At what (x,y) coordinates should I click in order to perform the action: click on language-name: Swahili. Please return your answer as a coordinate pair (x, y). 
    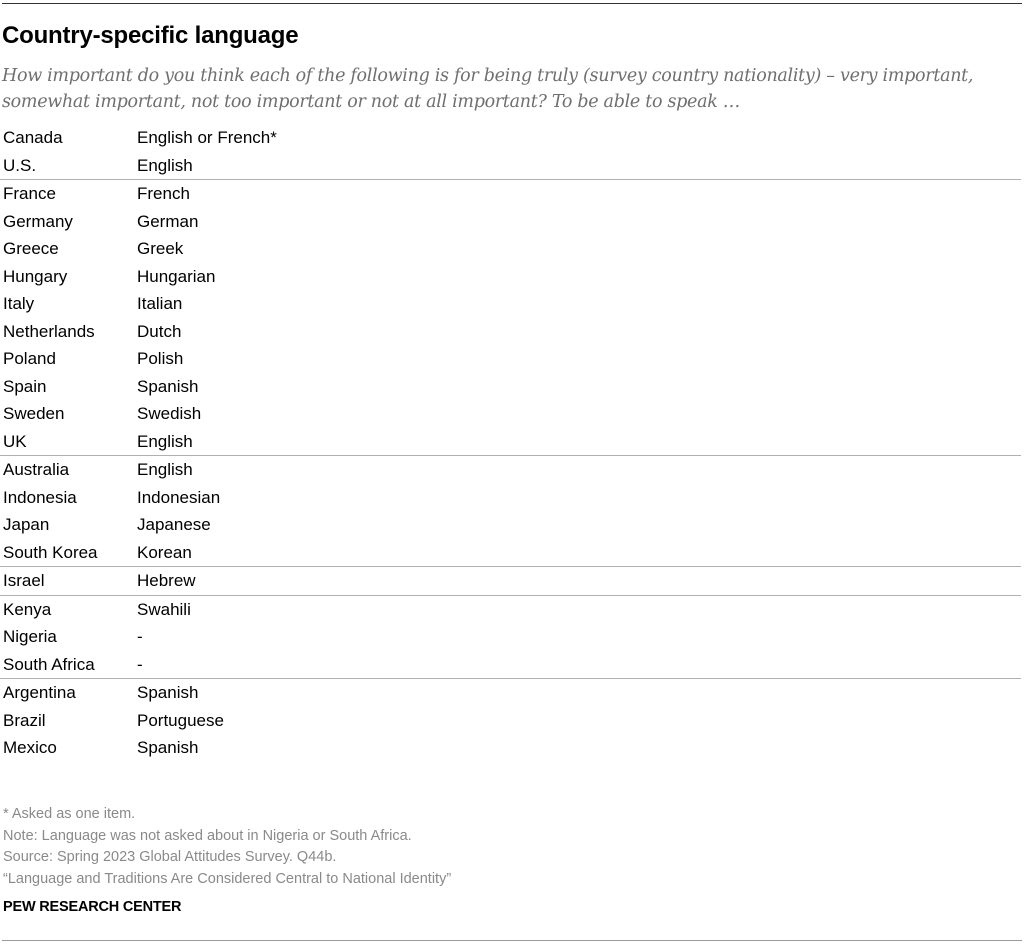
    Looking at the image, I should click on (164, 609).